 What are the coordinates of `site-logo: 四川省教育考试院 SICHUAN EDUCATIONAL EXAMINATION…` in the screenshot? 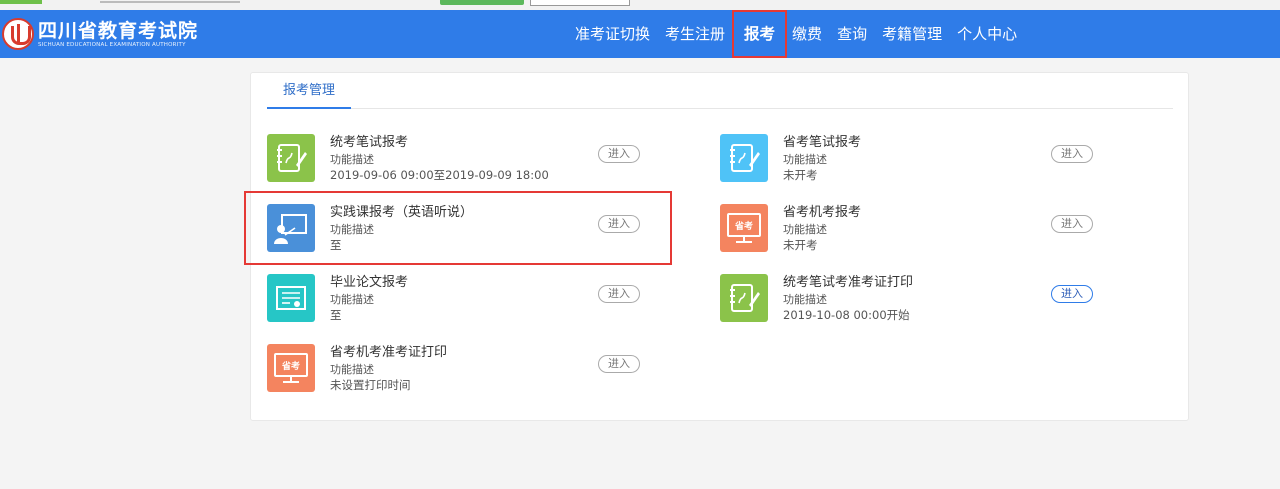 It's located at (100, 34).